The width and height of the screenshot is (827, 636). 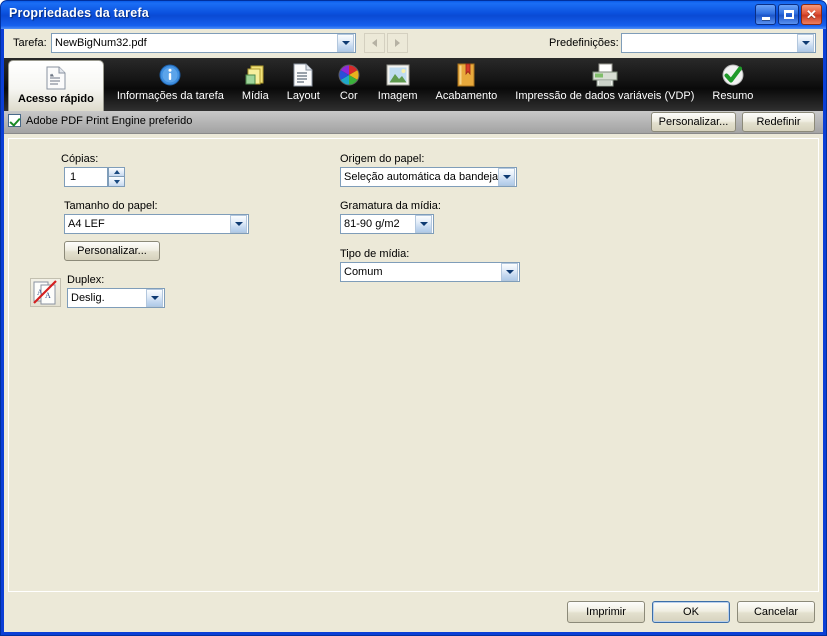 I want to click on tab-acabamento: Acabamento, so click(x=467, y=84).